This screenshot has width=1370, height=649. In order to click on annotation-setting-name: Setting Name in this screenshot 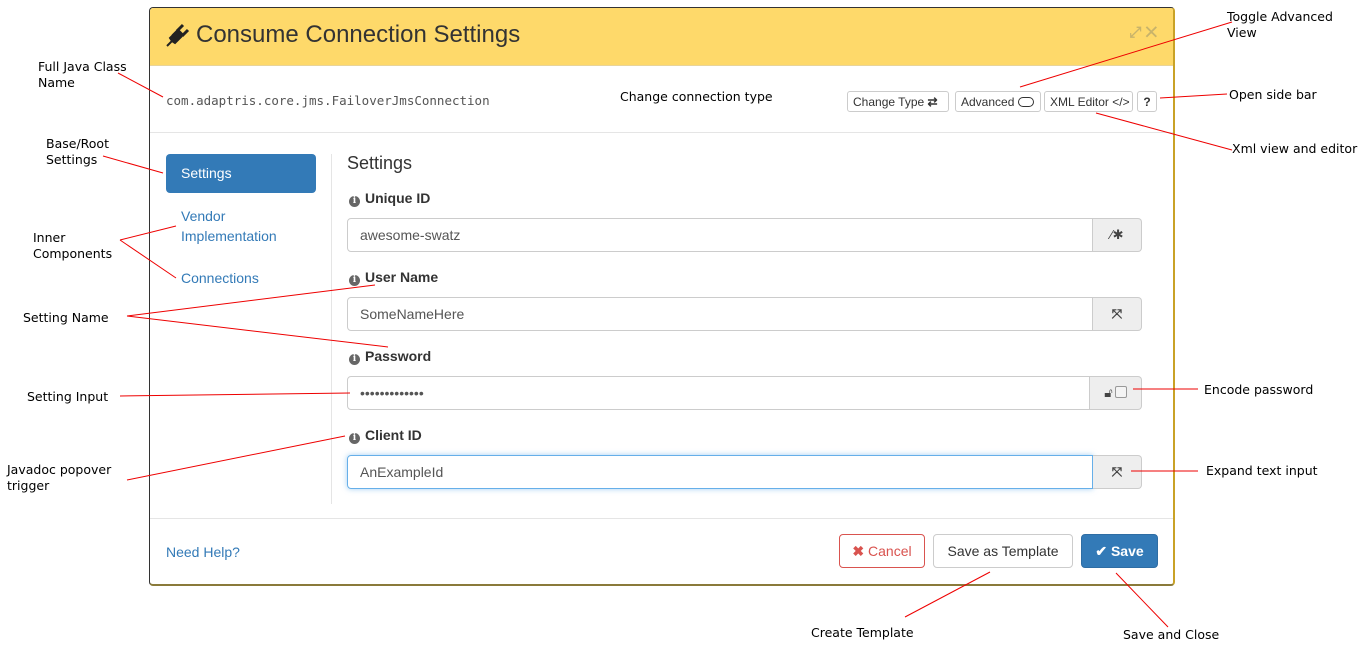, I will do `click(66, 317)`.